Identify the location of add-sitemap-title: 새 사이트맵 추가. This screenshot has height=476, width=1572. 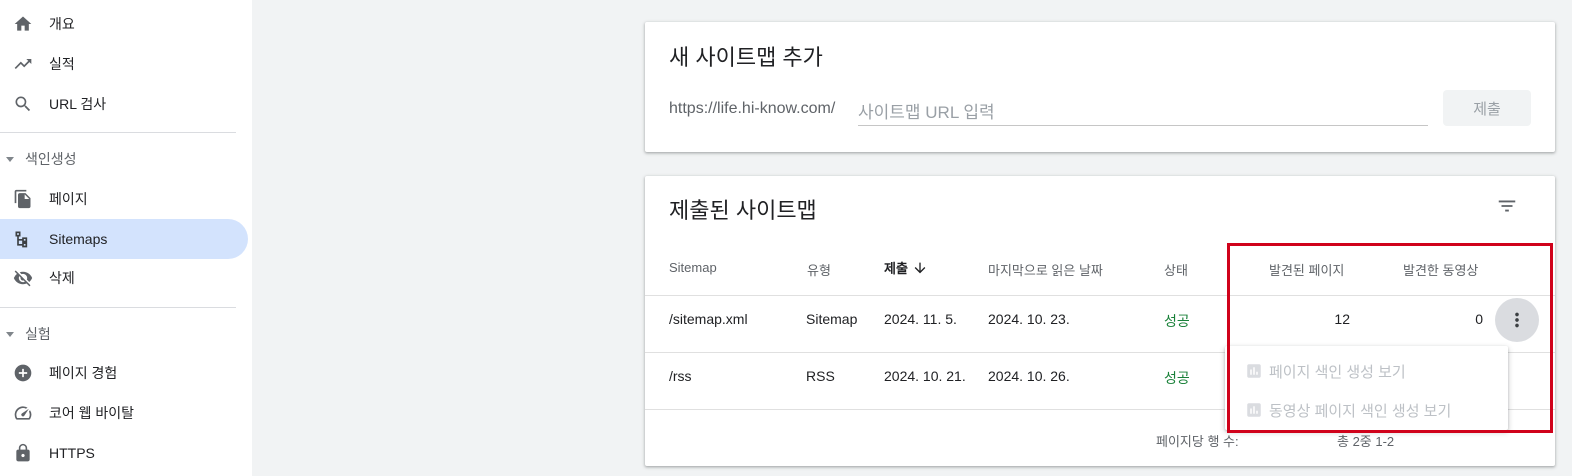
(746, 57).